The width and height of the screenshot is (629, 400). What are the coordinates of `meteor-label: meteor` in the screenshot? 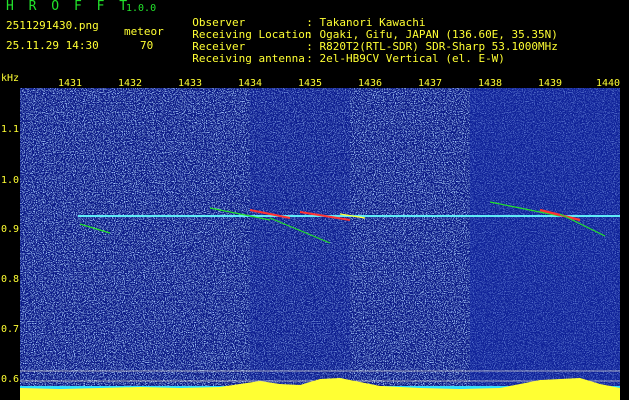 It's located at (144, 31).